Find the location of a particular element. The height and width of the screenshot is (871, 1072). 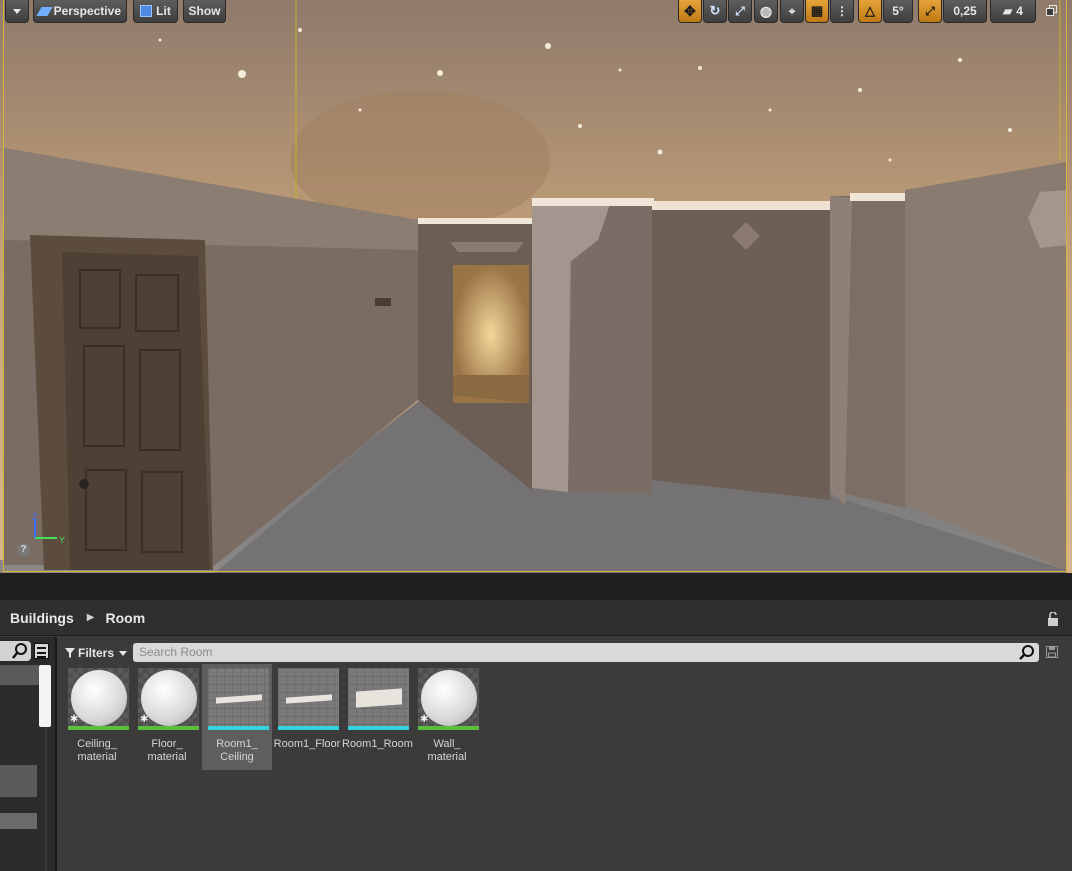

breadcrumb-item-buildings: Buildings is located at coordinates (42, 618).